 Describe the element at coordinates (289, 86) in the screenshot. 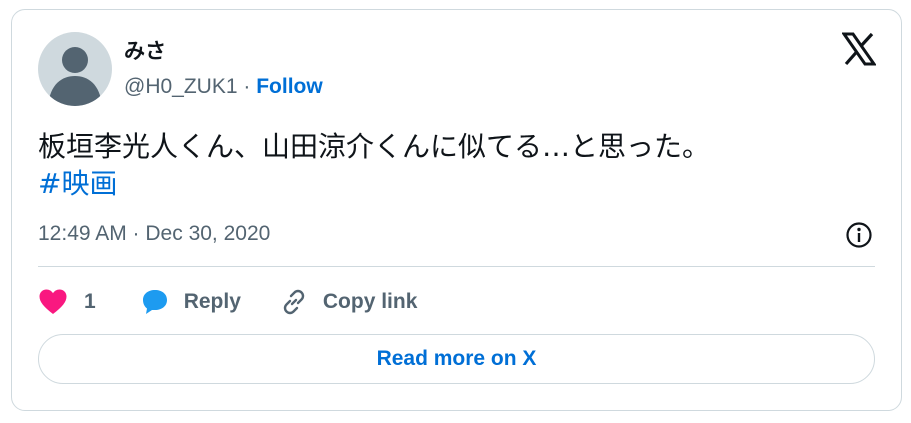

I see `follow-button: Follow` at that location.